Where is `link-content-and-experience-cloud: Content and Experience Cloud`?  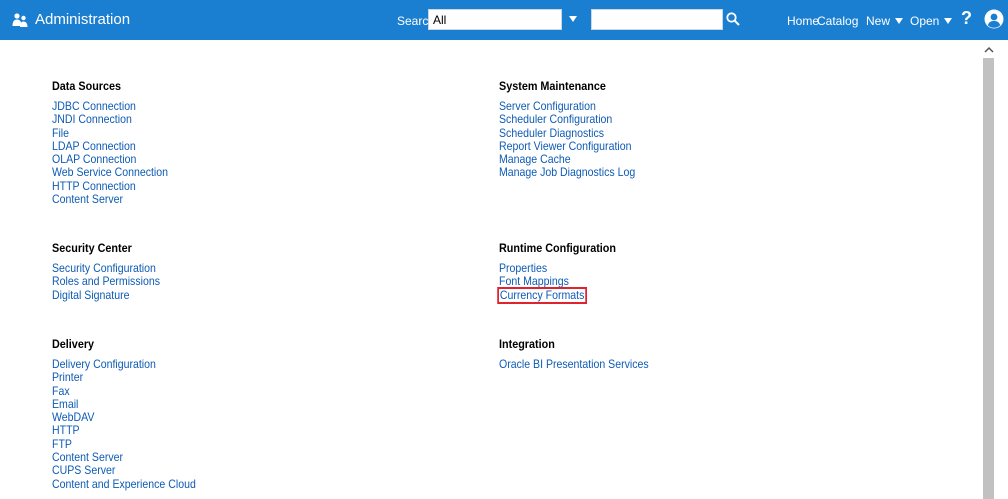
link-content-and-experience-cloud: Content and Experience Cloud is located at coordinates (219, 484).